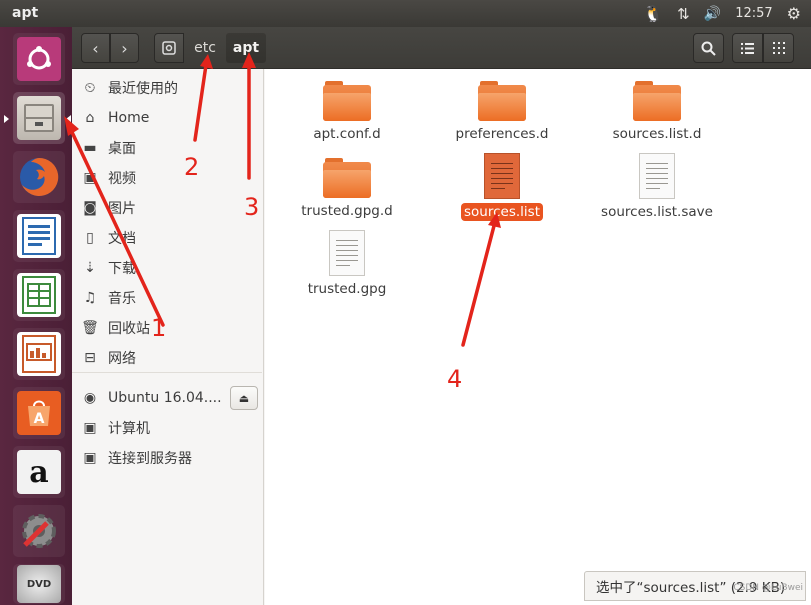 This screenshot has height=605, width=811. I want to click on breadcrumb-etc: etc, so click(205, 48).